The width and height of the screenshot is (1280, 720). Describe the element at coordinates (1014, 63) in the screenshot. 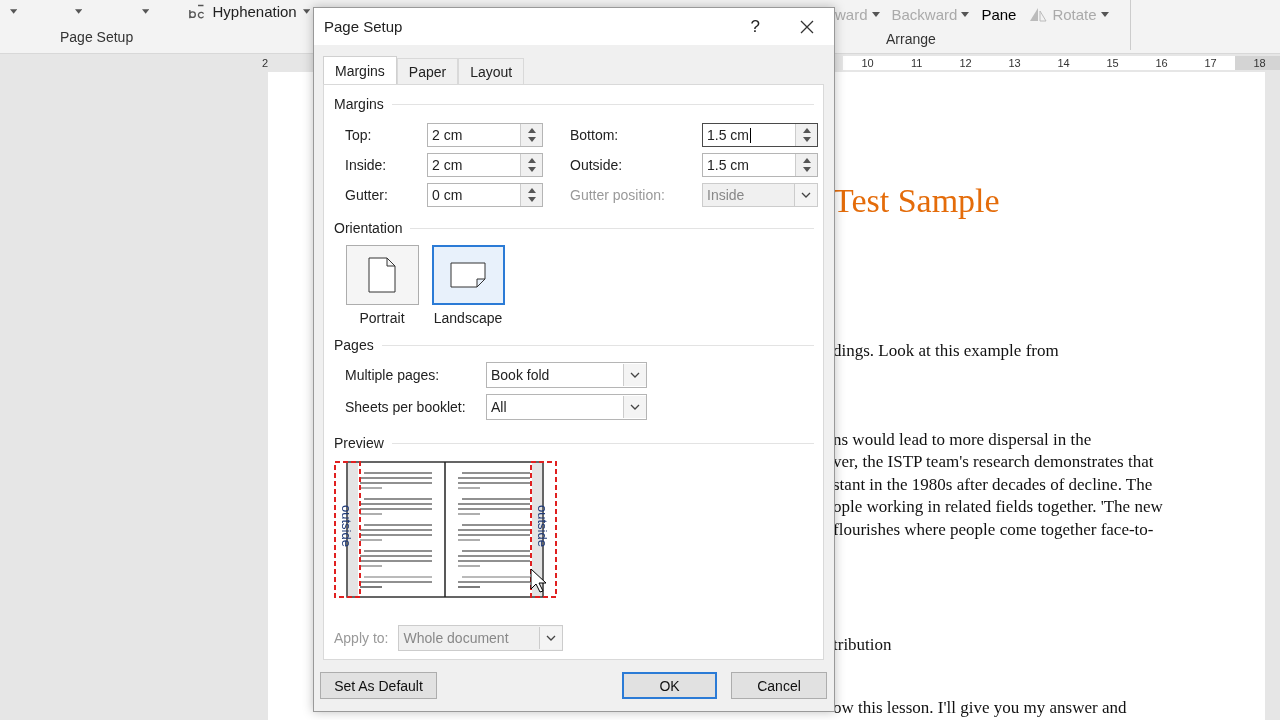

I see `ruler-number: 13` at that location.